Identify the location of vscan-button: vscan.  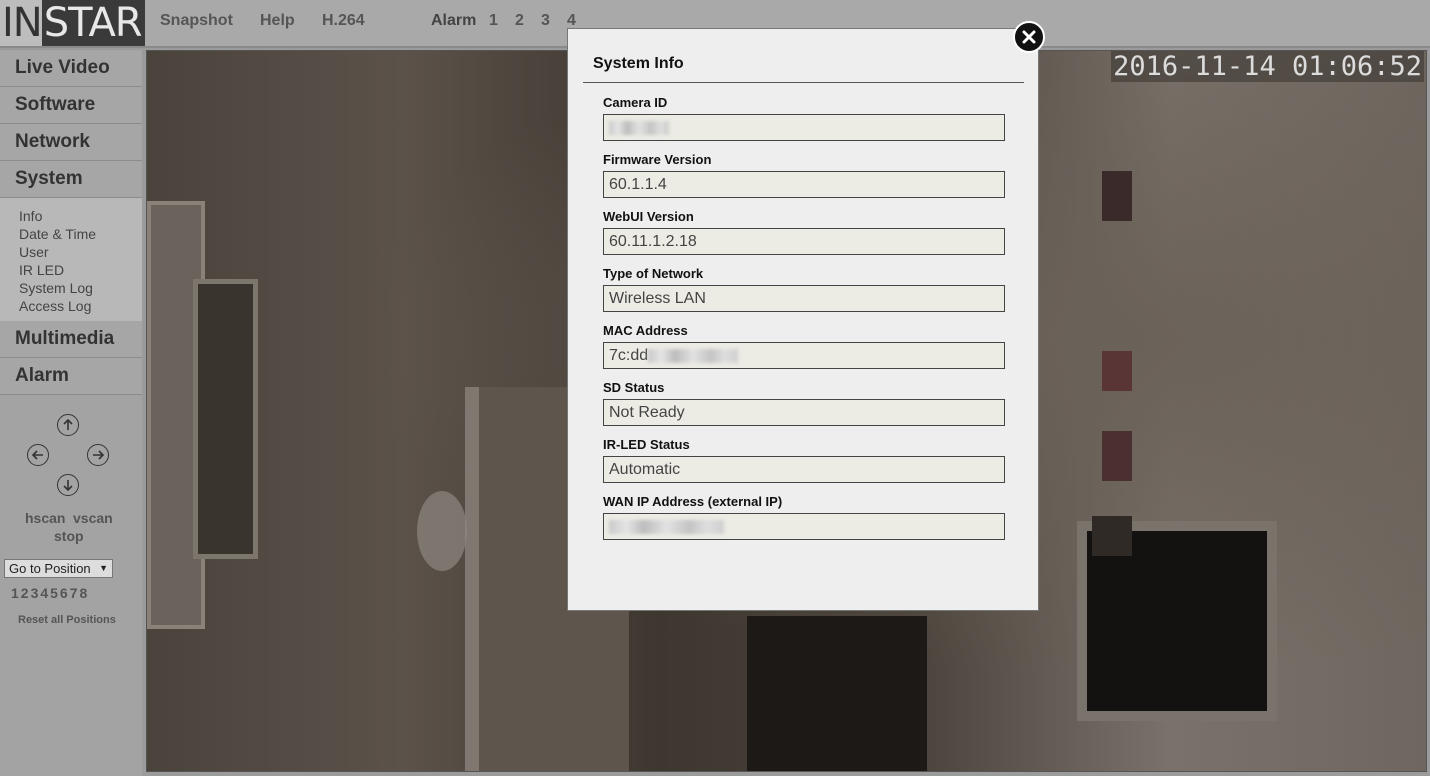
(93, 518).